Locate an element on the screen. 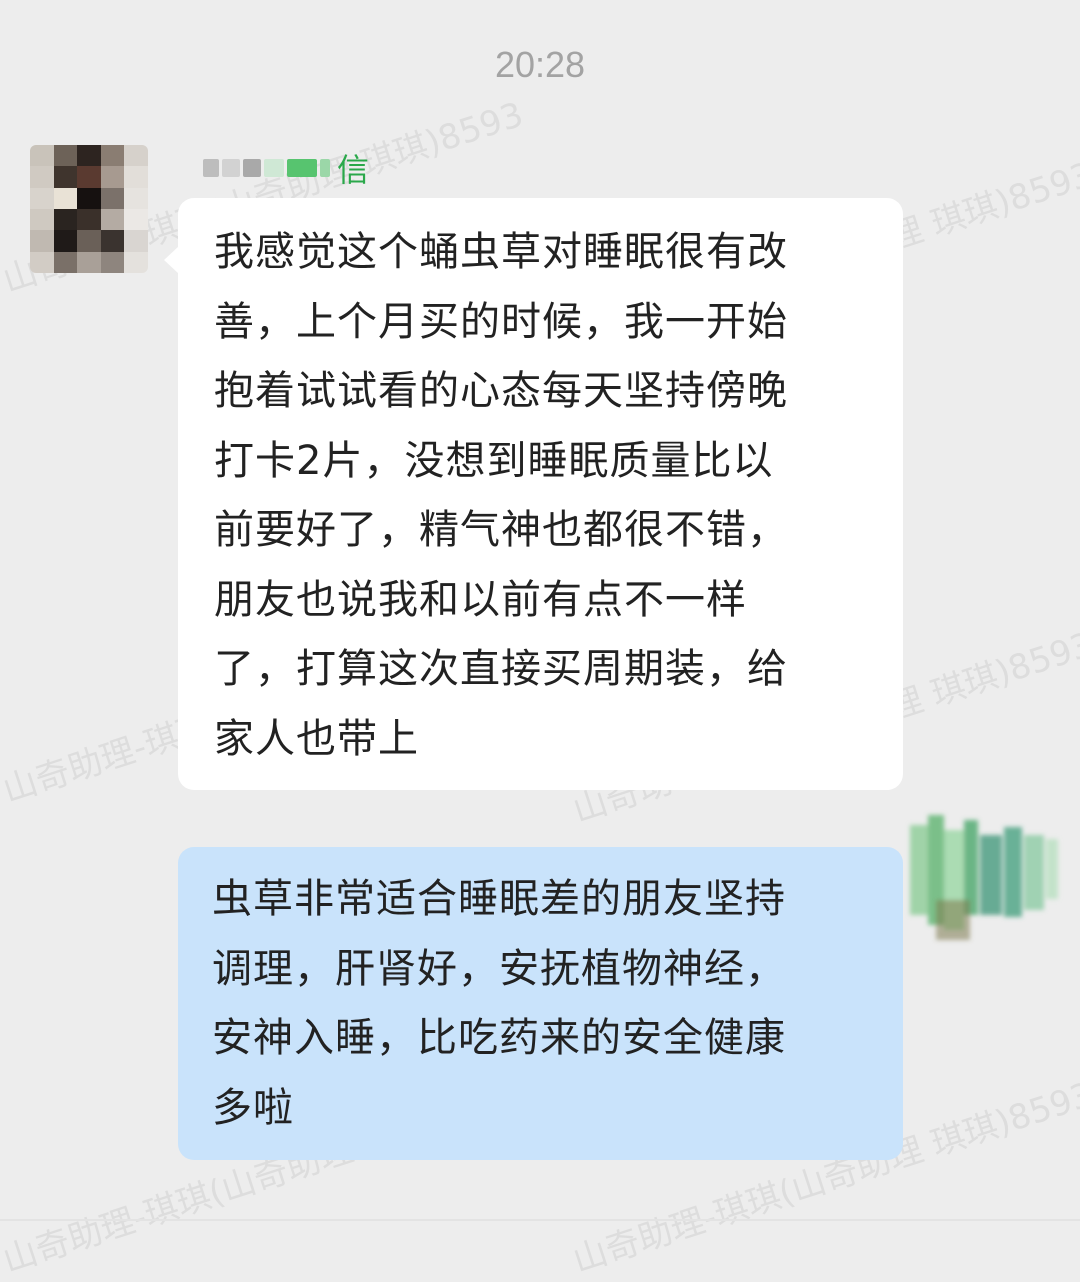 The width and height of the screenshot is (1080, 1282). sender-name: 信 is located at coordinates (286, 168).